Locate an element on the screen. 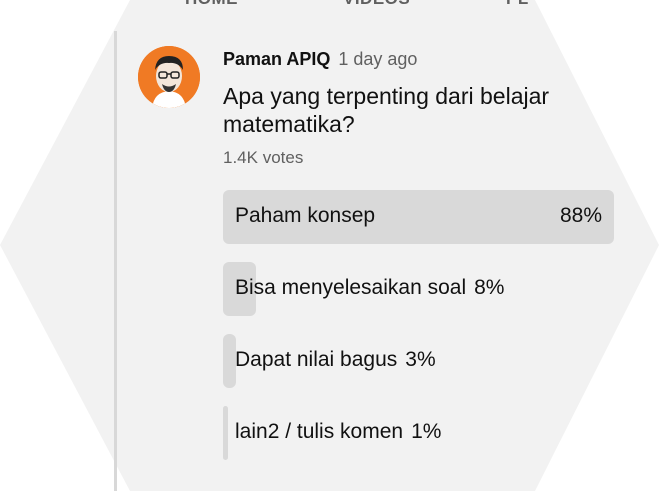  author-name: Paman APIQ is located at coordinates (276, 59).